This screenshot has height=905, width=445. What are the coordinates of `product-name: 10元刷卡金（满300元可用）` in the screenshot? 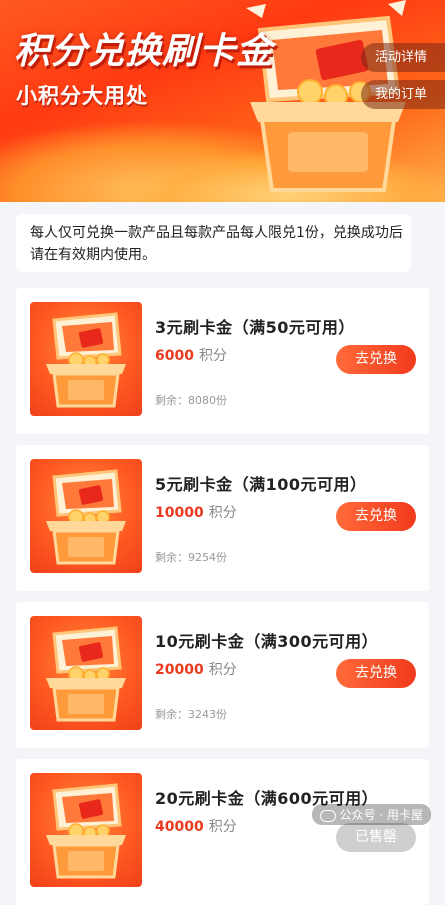 It's located at (267, 641).